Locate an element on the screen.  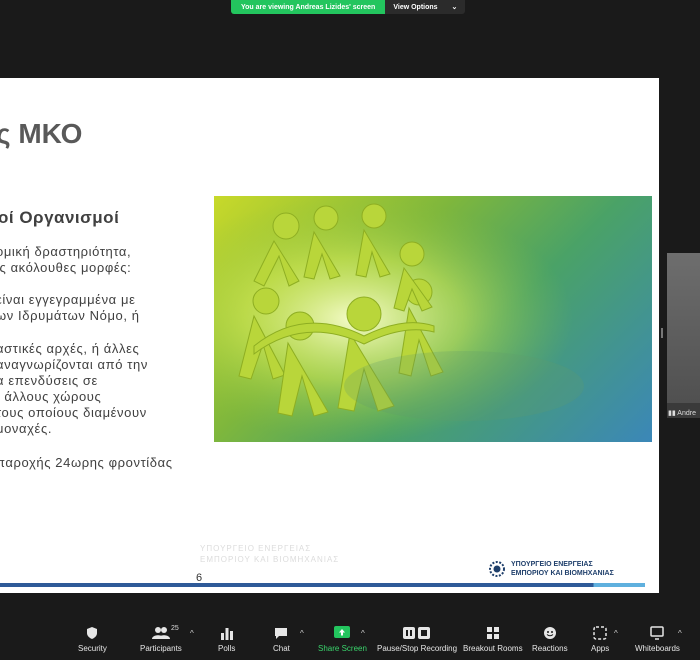
text-line: παροχής 24ωρης φροντίδας is located at coordinates (86, 462).